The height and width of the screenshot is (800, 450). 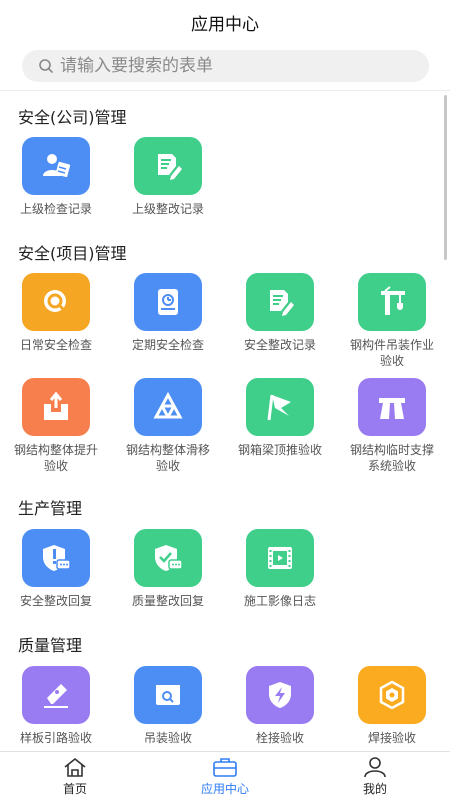 What do you see at coordinates (55, 601) in the screenshot?
I see `app-item-label: 安全整改回复` at bounding box center [55, 601].